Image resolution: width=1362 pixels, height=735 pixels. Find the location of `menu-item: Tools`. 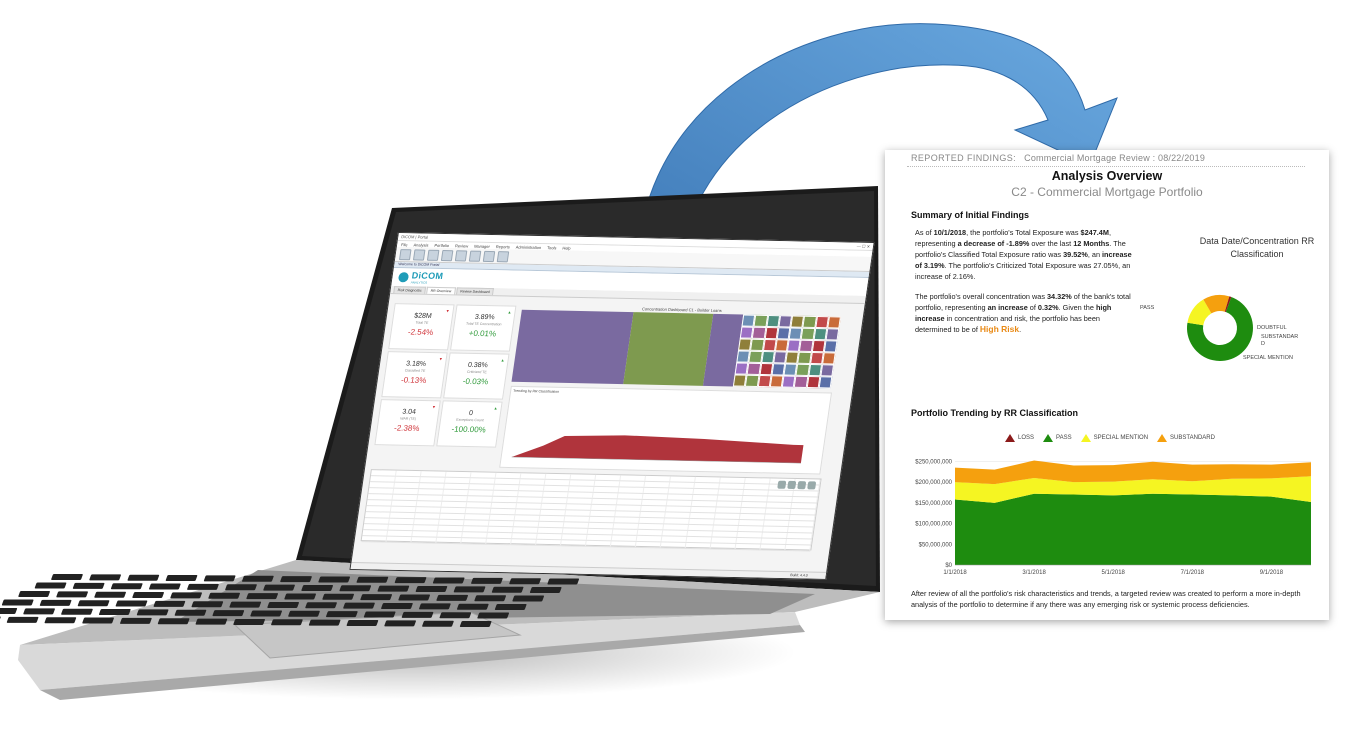

menu-item: Tools is located at coordinates (552, 247).